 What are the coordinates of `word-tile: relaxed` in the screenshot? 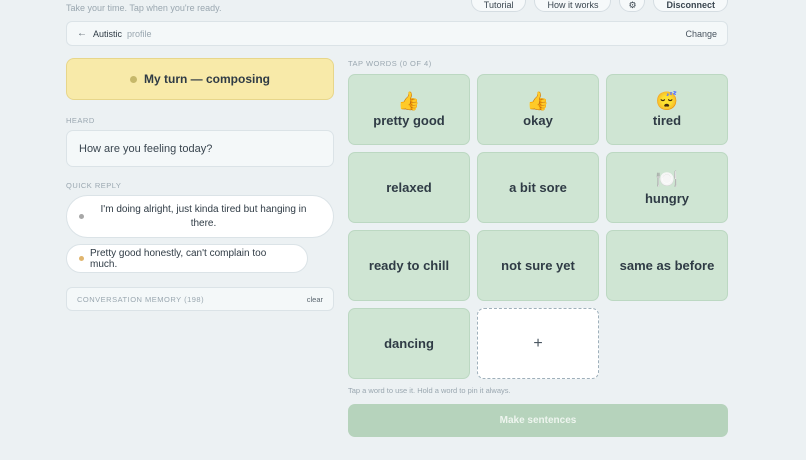 It's located at (409, 187).